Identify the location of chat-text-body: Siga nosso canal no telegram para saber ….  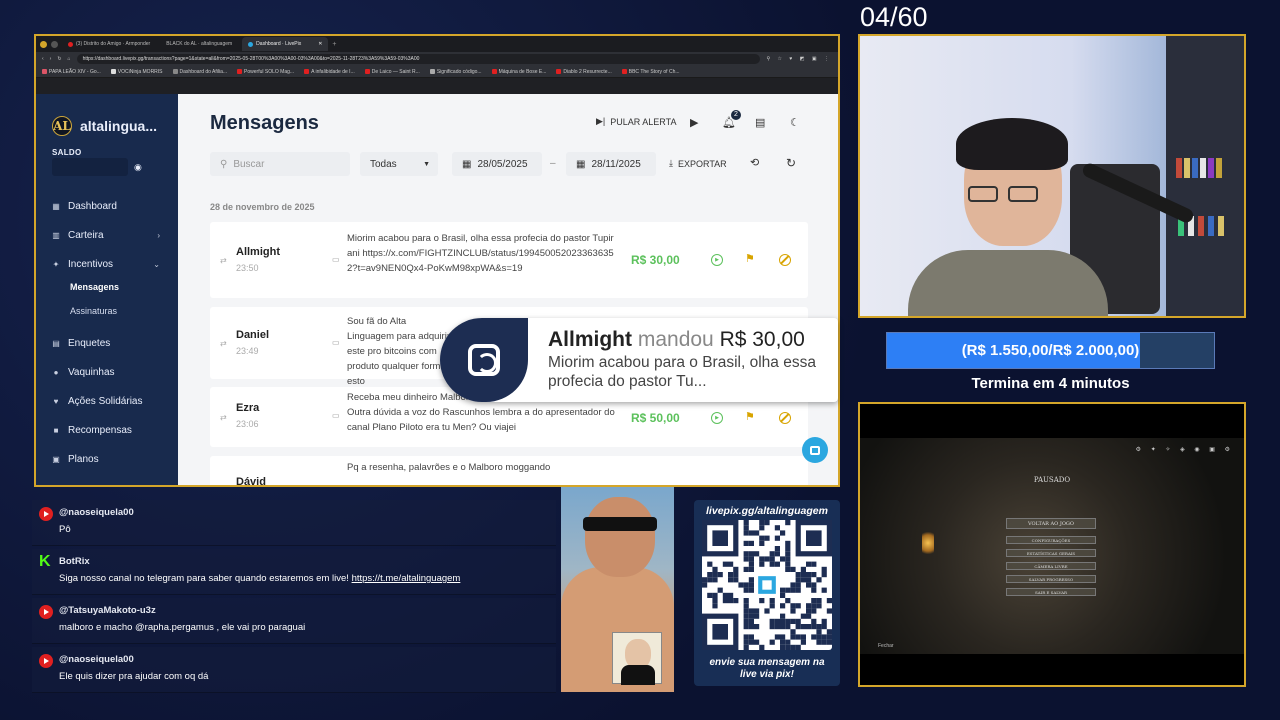
(204, 578).